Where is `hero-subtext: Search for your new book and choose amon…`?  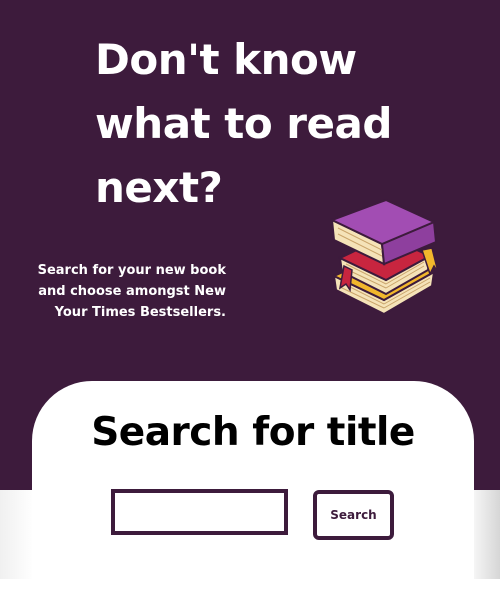
hero-subtext: Search for your new book and choose amon… is located at coordinates (131, 291).